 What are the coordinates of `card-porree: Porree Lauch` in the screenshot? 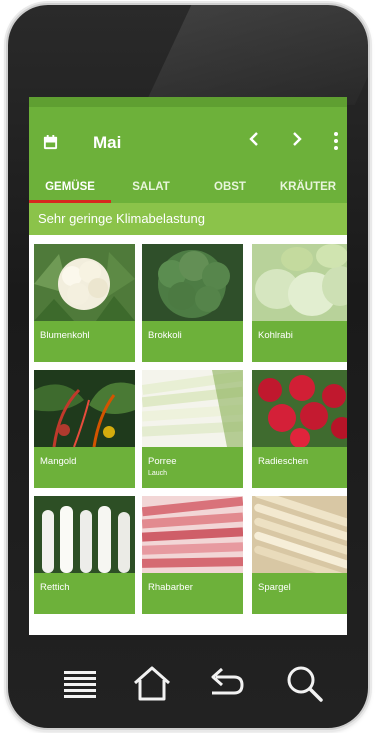 It's located at (192, 429).